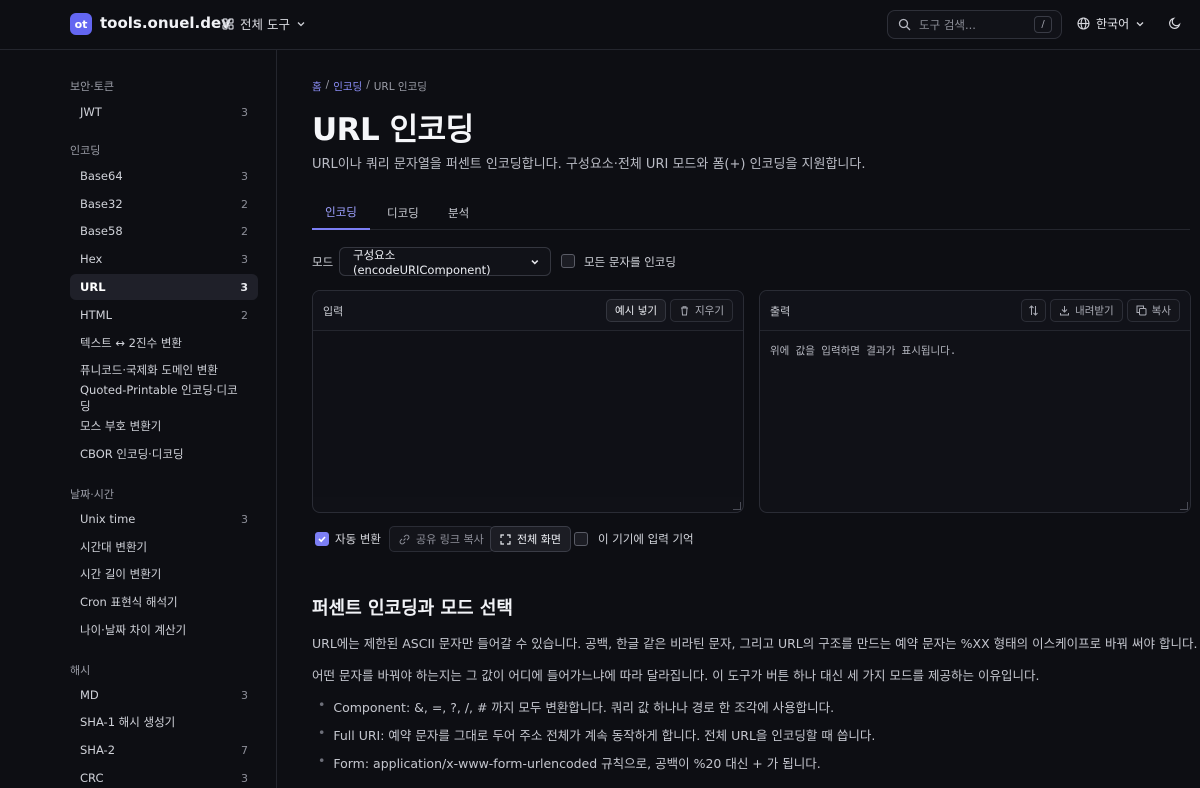 The height and width of the screenshot is (788, 1200). What do you see at coordinates (149, 370) in the screenshot?
I see `sidebar-item-label: 퓨니코드·국제화 도메인 변환` at bounding box center [149, 370].